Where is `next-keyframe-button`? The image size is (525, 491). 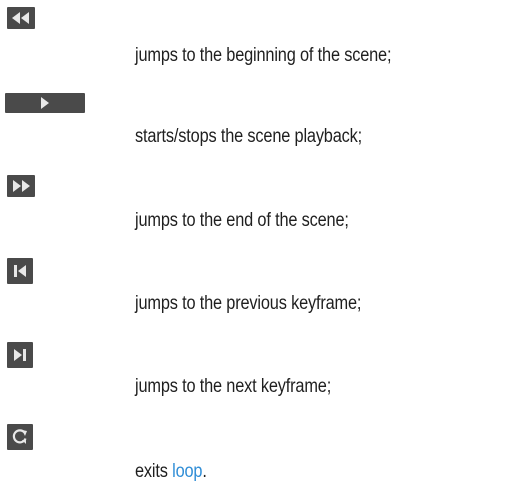 next-keyframe-button is located at coordinates (20, 355).